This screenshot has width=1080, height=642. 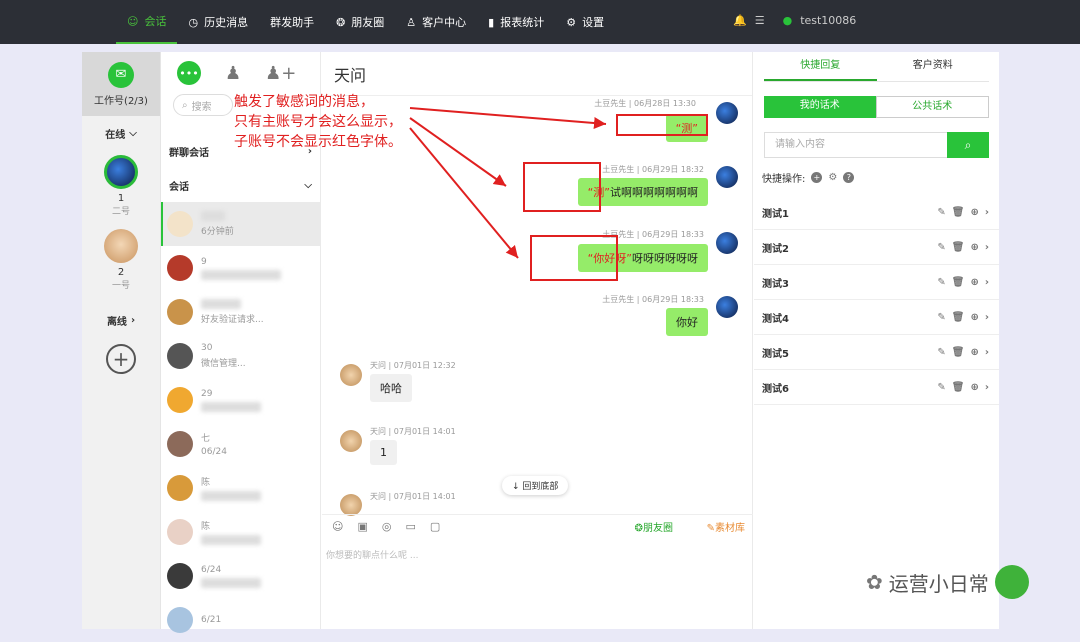 I want to click on message-bubble: 1, so click(x=383, y=452).